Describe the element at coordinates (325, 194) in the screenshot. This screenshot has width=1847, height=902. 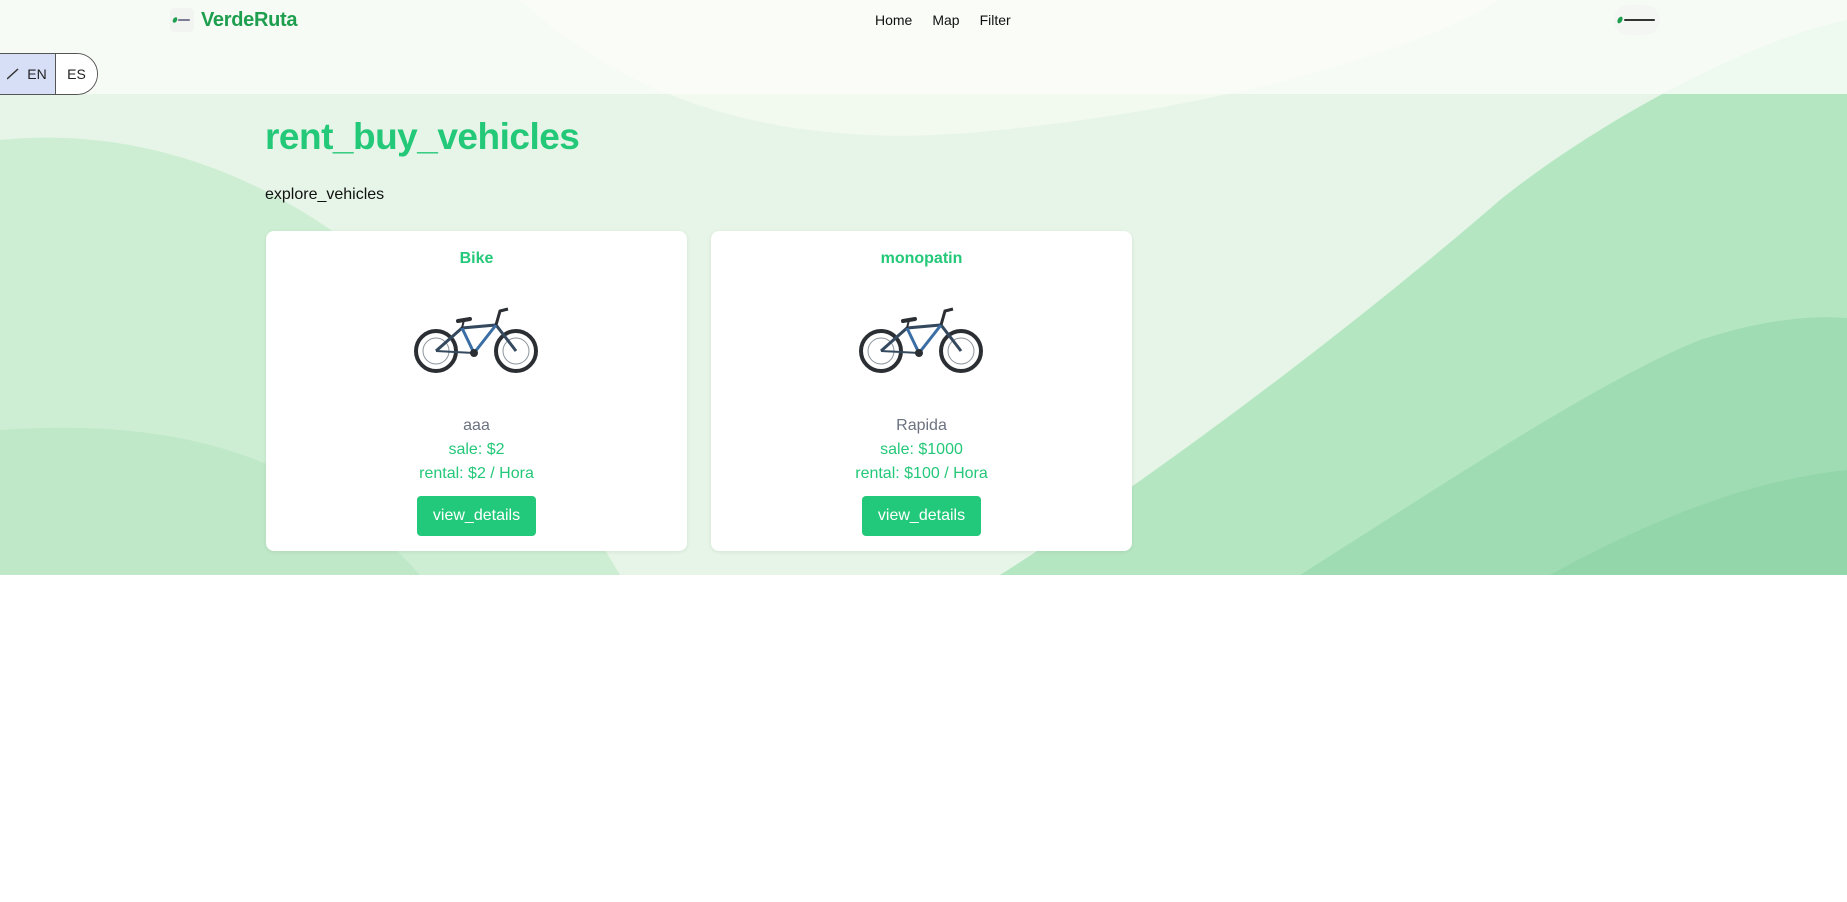
I see `page-subtitle: explore_vehicles` at that location.